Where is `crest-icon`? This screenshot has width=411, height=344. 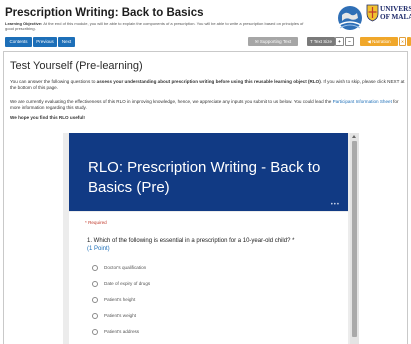
crest-icon is located at coordinates (372, 13).